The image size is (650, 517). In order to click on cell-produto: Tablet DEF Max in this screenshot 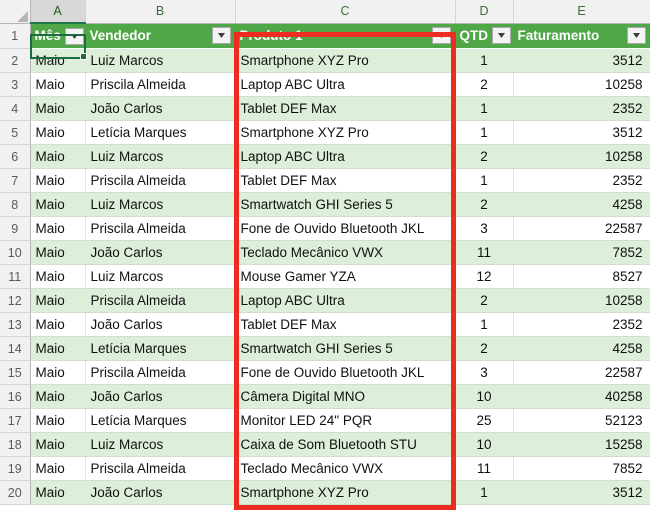, I will do `click(345, 108)`.